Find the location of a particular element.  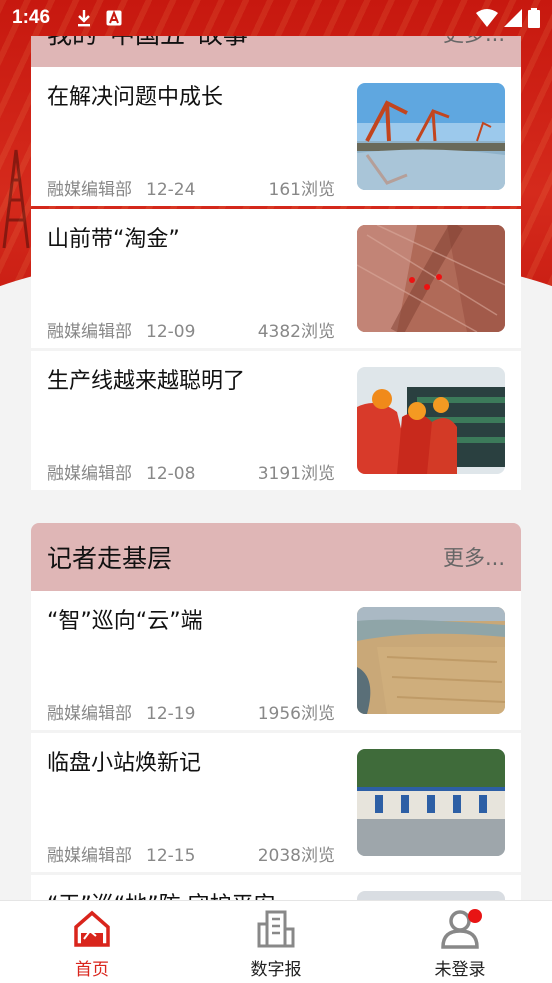

article-date: 12-19 is located at coordinates (171, 714).